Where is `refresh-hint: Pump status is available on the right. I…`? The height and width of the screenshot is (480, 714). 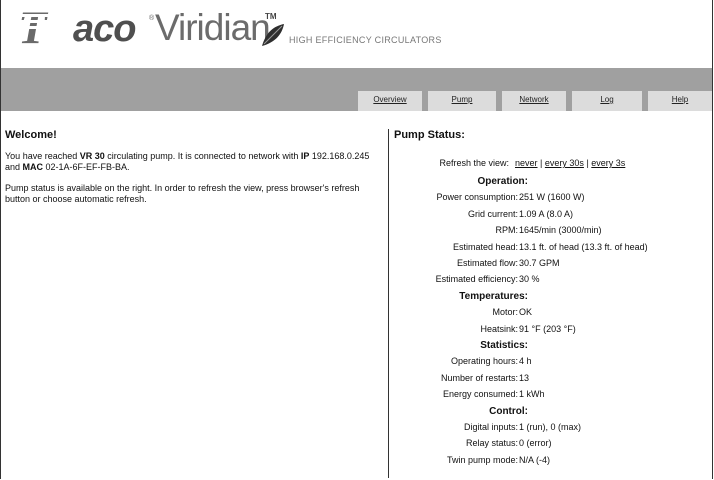 refresh-hint: Pump status is available on the right. I… is located at coordinates (182, 193).